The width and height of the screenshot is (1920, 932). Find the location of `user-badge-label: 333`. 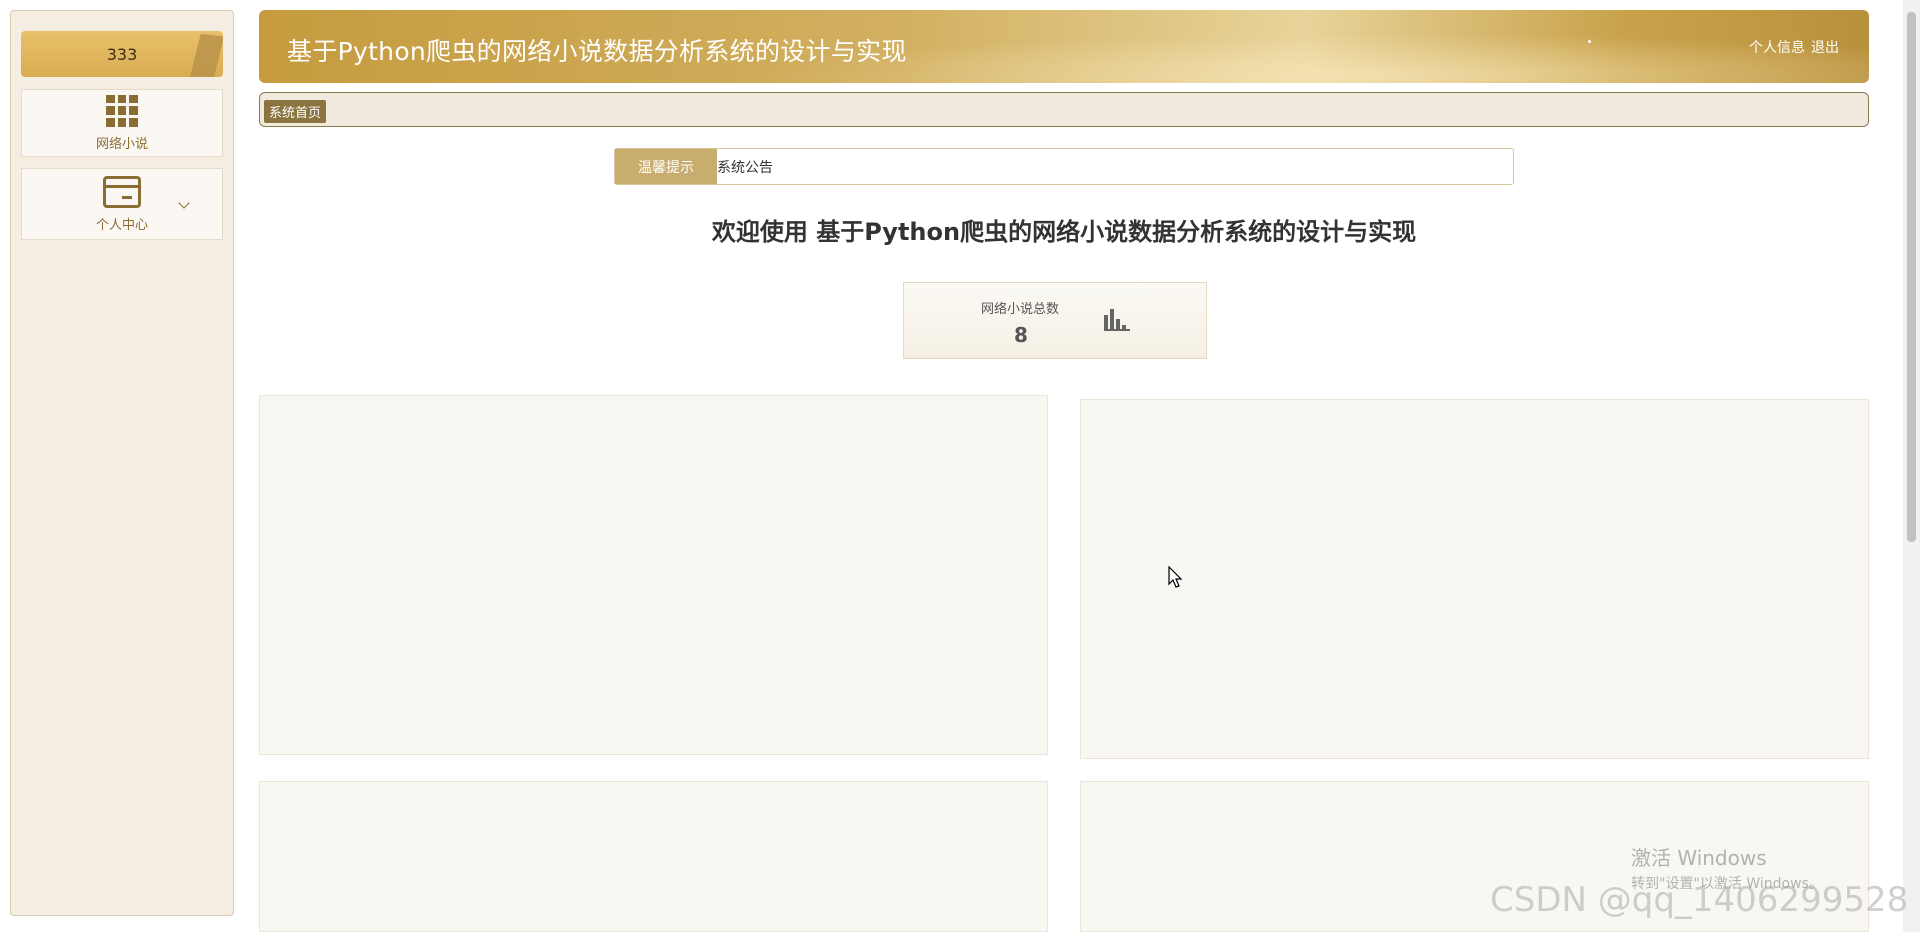

user-badge-label: 333 is located at coordinates (122, 54).